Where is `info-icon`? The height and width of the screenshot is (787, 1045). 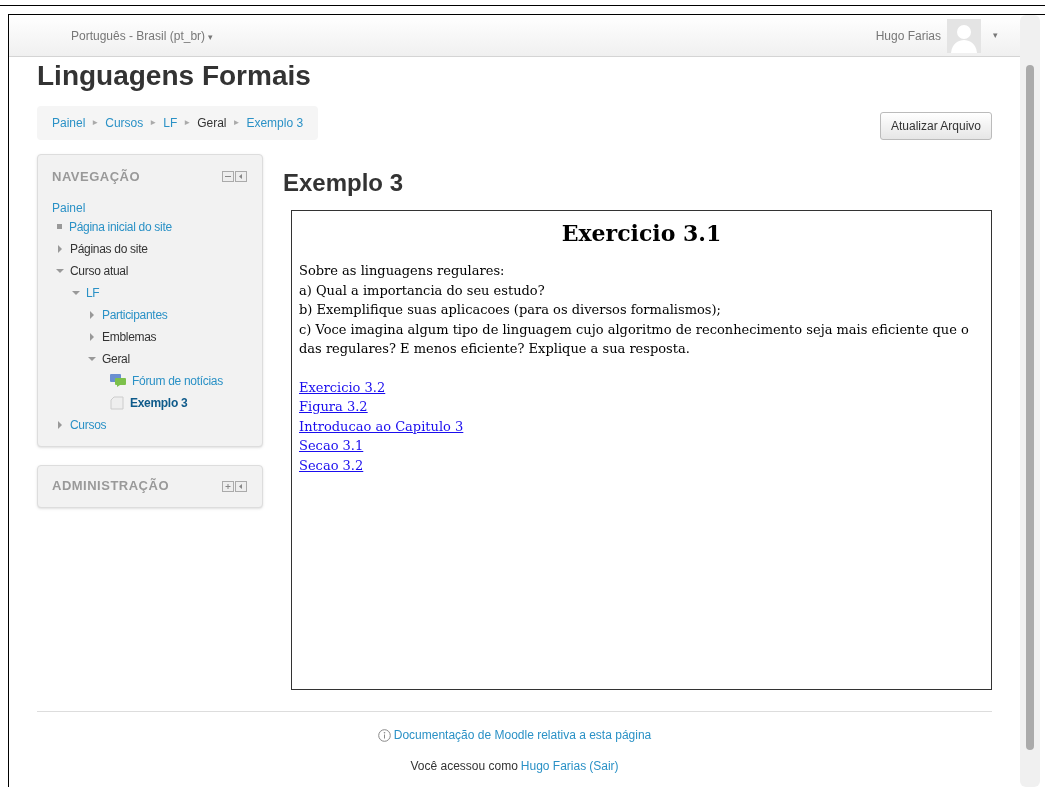 info-icon is located at coordinates (384, 735).